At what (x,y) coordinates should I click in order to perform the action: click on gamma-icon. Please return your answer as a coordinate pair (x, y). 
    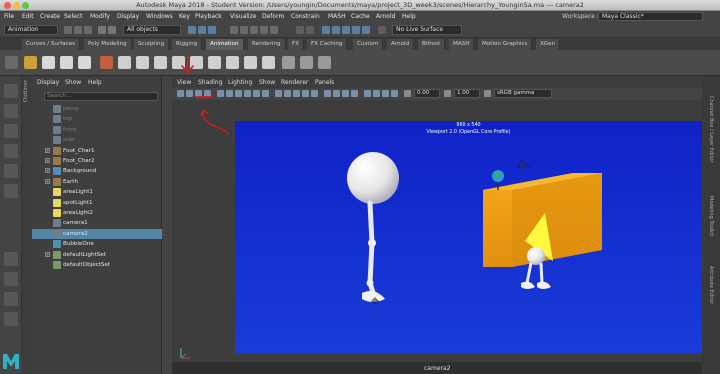
    Looking at the image, I should click on (447, 93).